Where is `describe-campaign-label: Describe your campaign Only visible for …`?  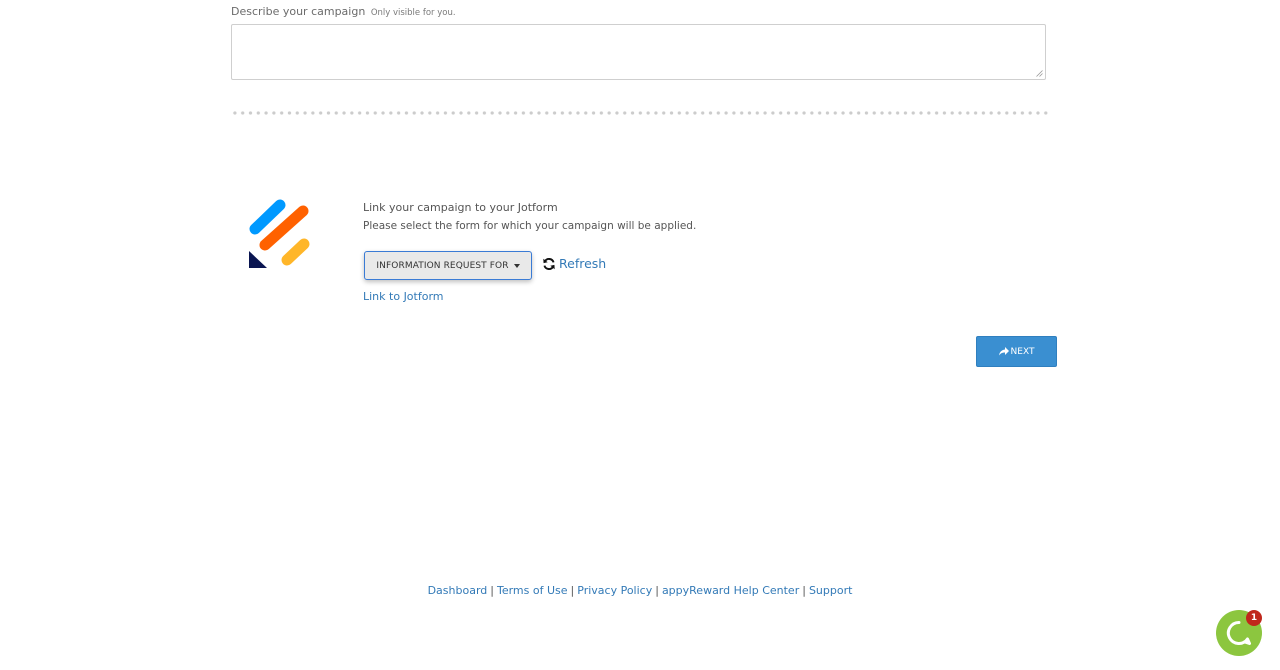
describe-campaign-label: Describe your campaign Only visible for … is located at coordinates (343, 11).